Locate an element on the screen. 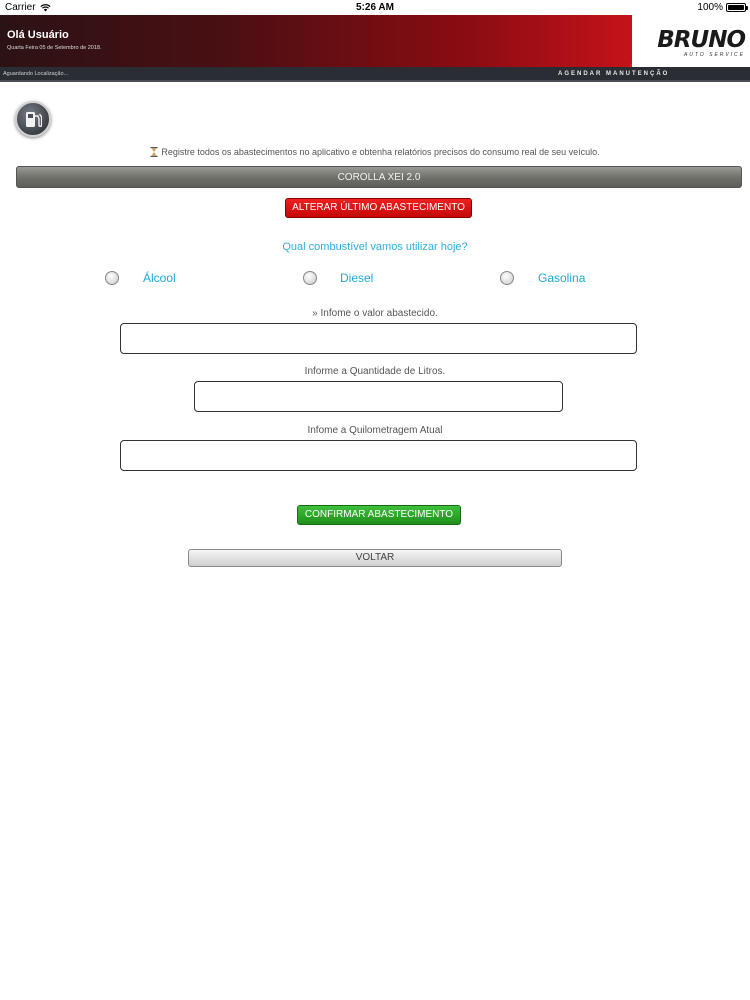 The image size is (750, 1000). hourglass-icon is located at coordinates (154, 152).